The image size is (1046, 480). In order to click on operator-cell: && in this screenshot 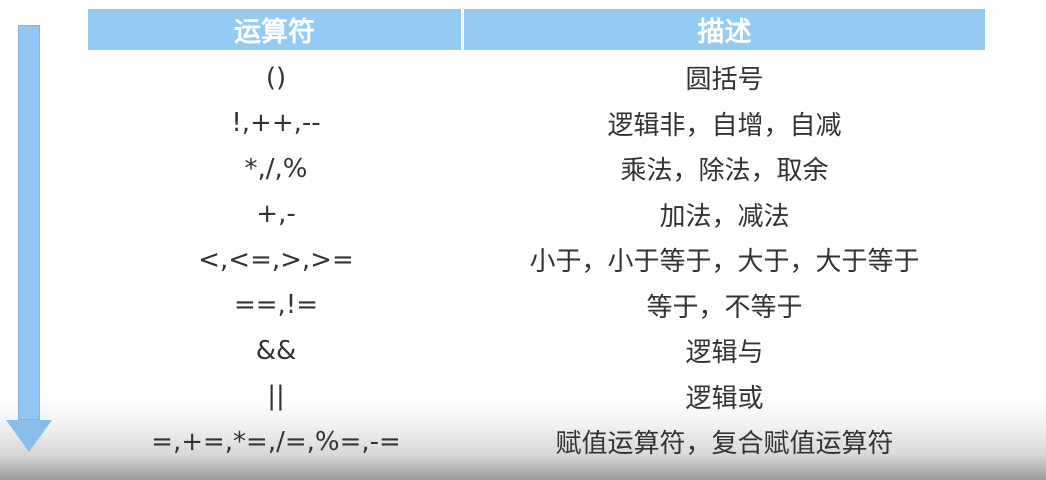, I will do `click(276, 350)`.